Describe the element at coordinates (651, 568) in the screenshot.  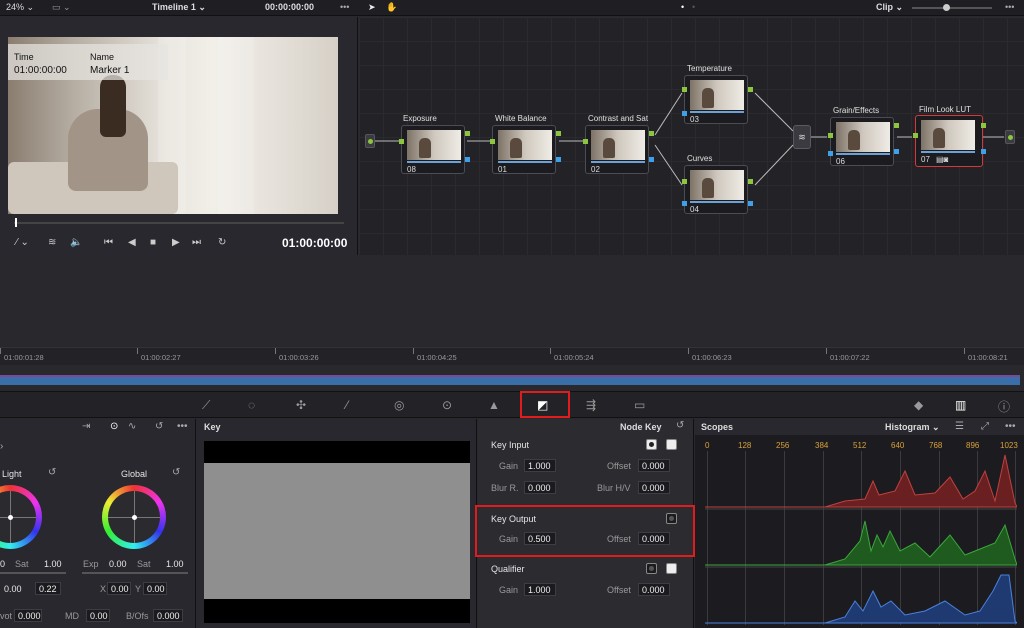
I see `qualifier-invert-toggle` at that location.